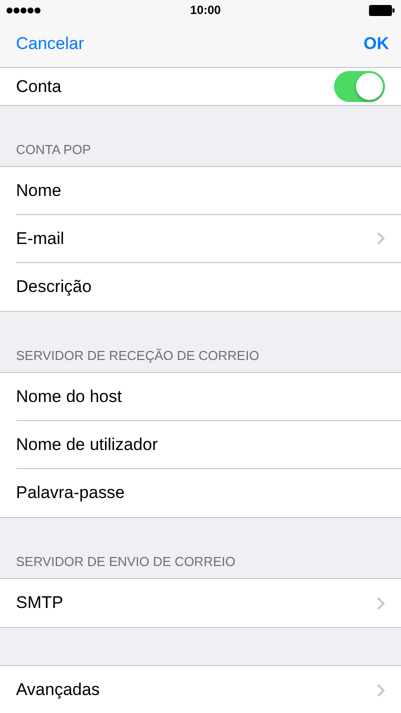 The height and width of the screenshot is (713, 401). What do you see at coordinates (205, 10) in the screenshot?
I see `status-time: 10:00` at bounding box center [205, 10].